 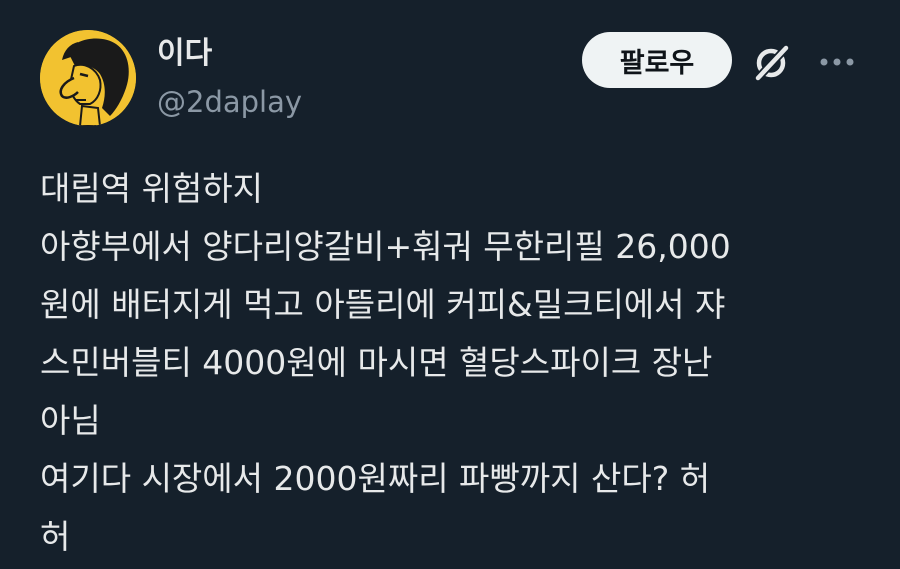 I want to click on author-handle: @2daplay, so click(x=229, y=102).